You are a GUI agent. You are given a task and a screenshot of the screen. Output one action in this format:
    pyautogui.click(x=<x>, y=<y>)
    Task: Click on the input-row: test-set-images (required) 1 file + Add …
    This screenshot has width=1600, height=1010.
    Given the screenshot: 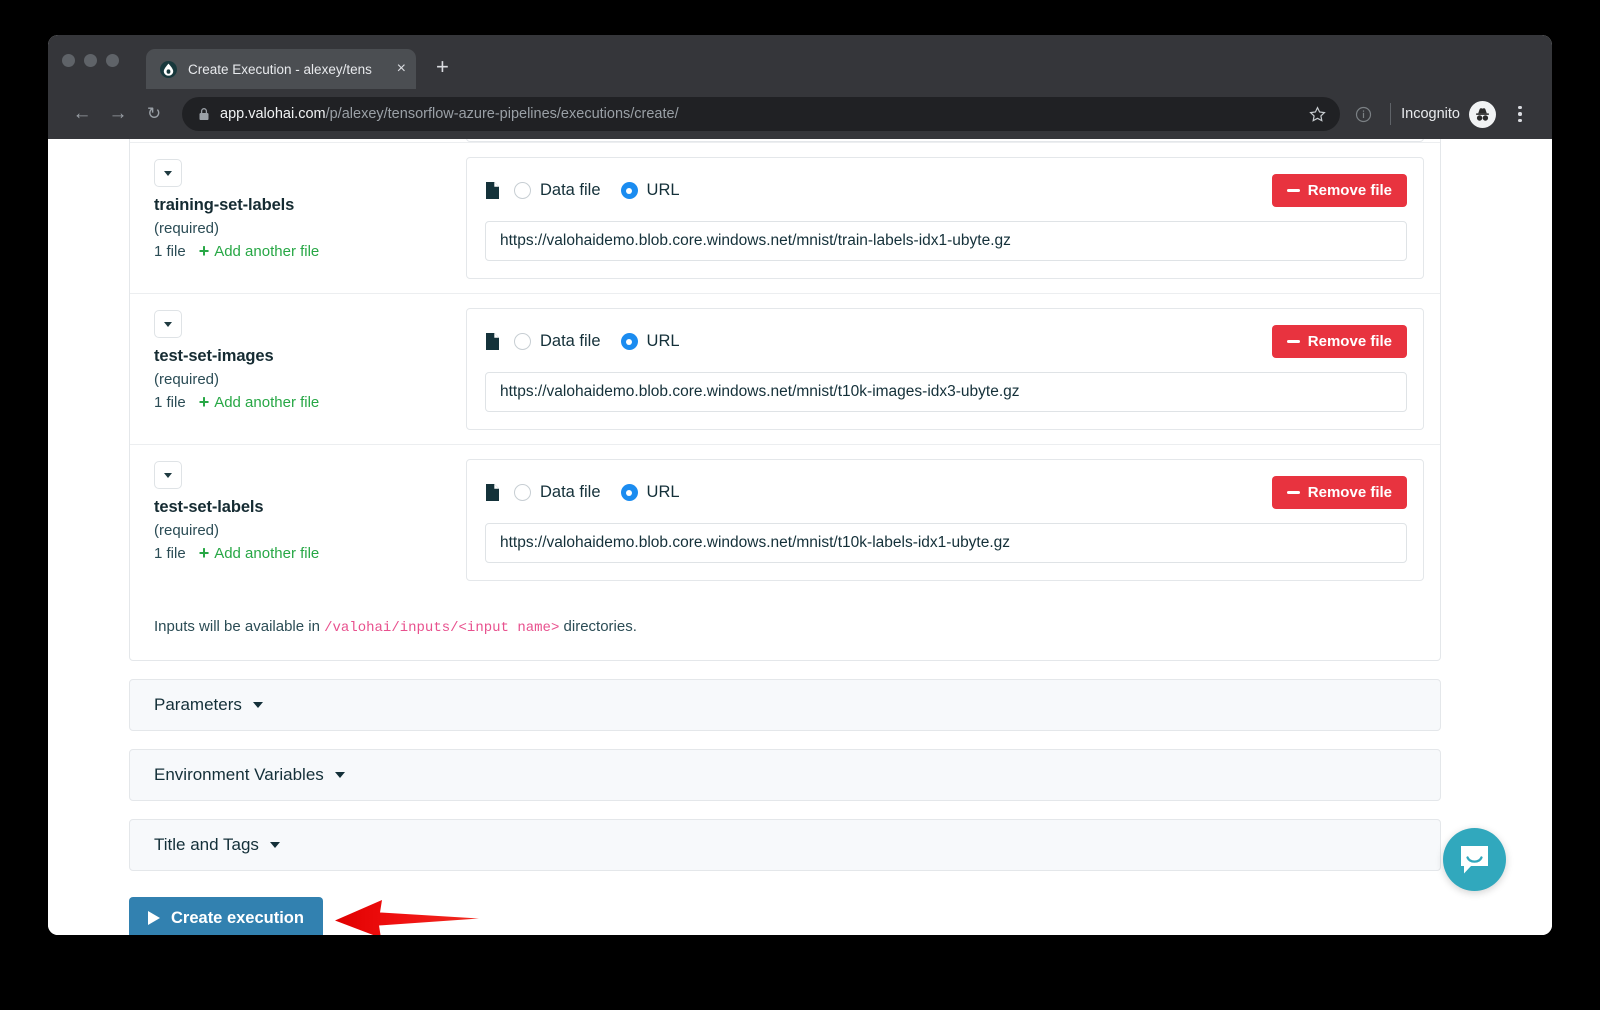 What is the action you would take?
    pyautogui.click(x=785, y=368)
    